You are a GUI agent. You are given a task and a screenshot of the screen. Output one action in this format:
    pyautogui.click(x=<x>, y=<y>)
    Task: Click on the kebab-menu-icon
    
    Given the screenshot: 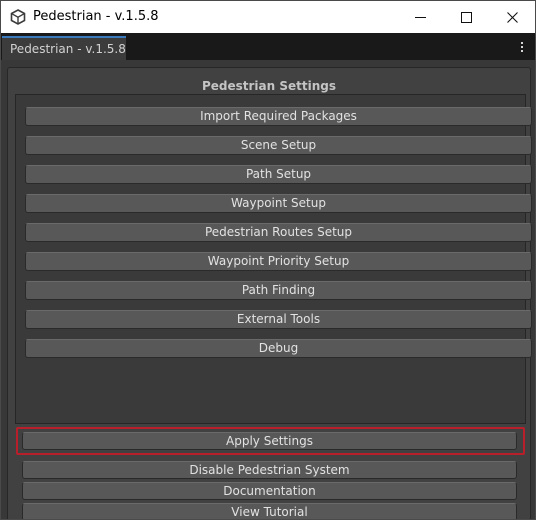 What is the action you would take?
    pyautogui.click(x=522, y=47)
    